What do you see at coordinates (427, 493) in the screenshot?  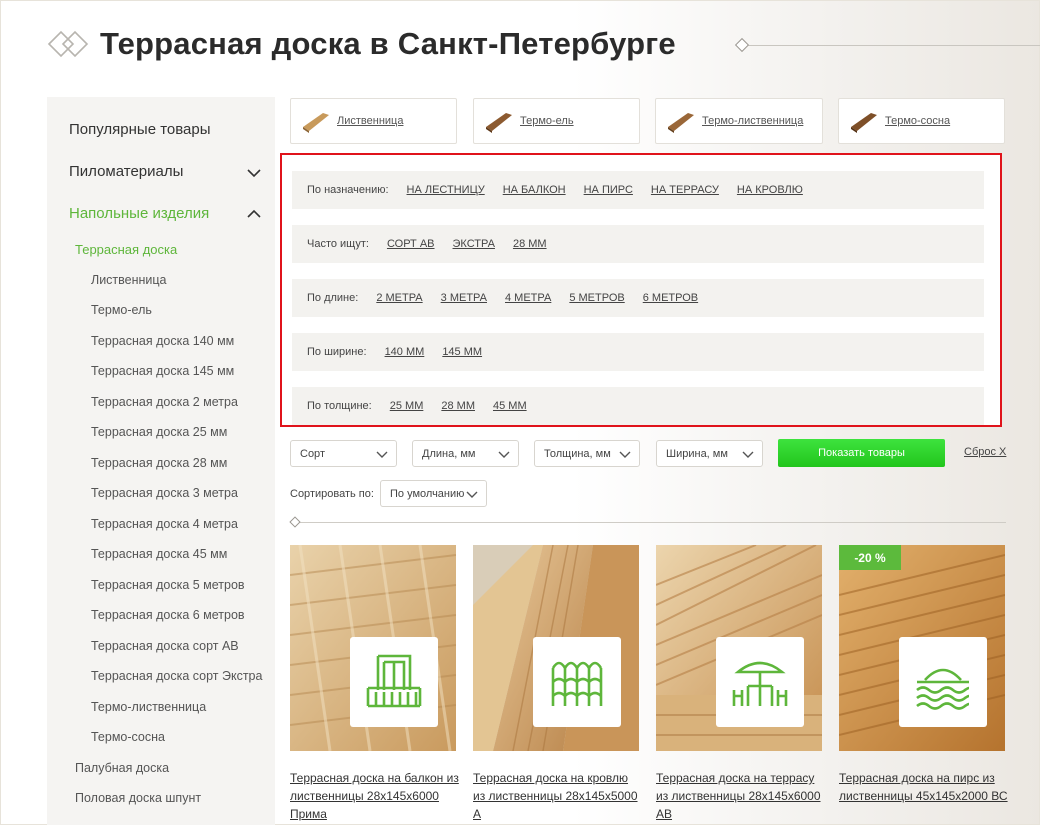 I see `select-value: По умолчанию` at bounding box center [427, 493].